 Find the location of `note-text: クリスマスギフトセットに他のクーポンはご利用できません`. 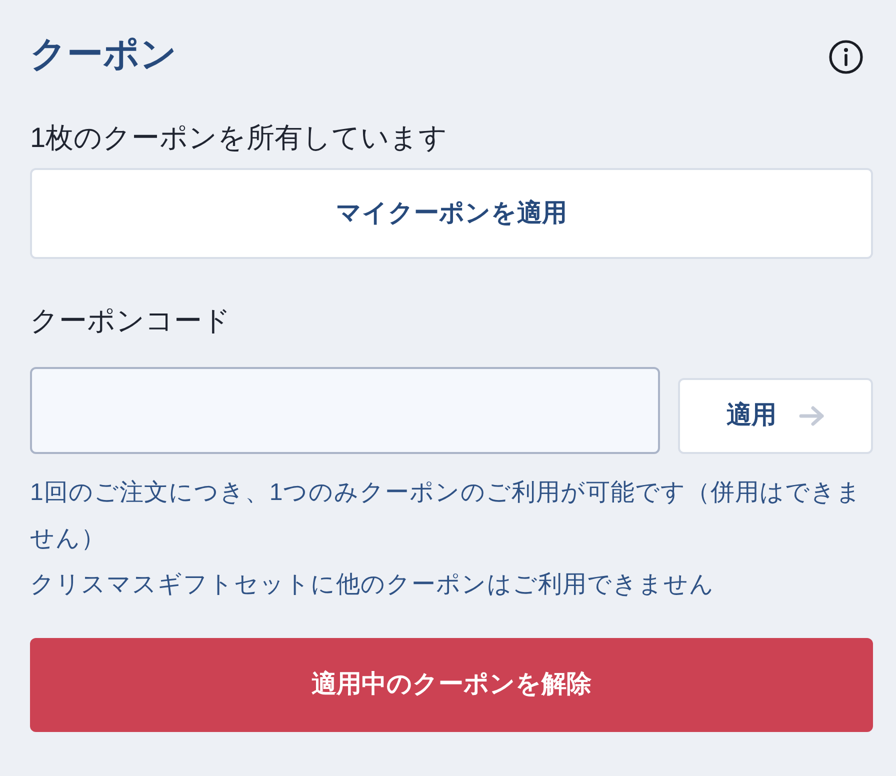

note-text: クリスマスギフトセットに他のクーポンはご利用できません is located at coordinates (373, 585).